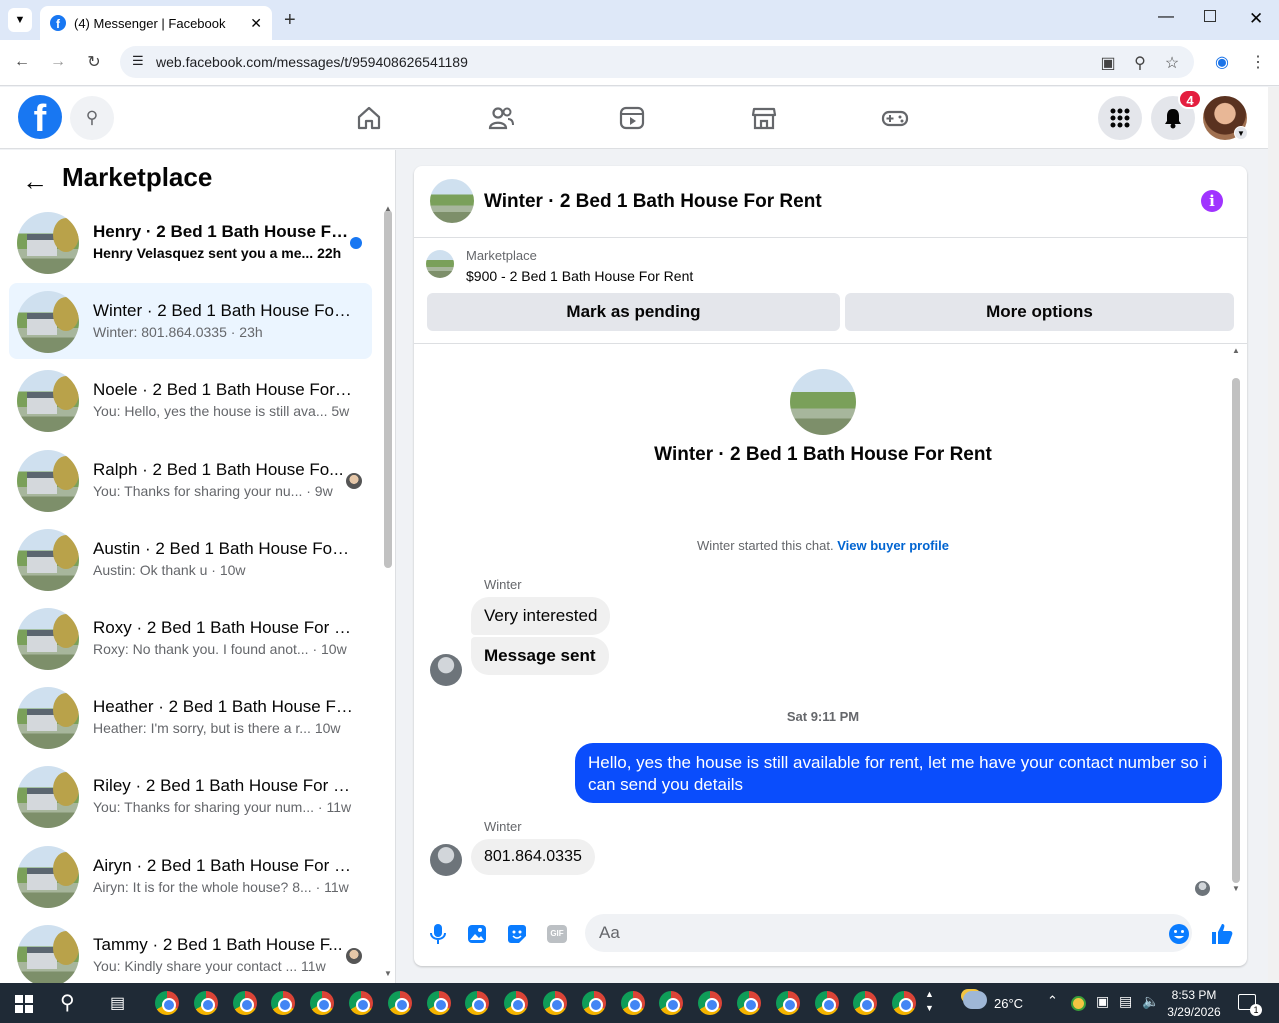 The width and height of the screenshot is (1279, 1023). Describe the element at coordinates (1194, 1004) in the screenshot. I see `taskbar-clock: 8:53 PM 3/29/2026` at that location.